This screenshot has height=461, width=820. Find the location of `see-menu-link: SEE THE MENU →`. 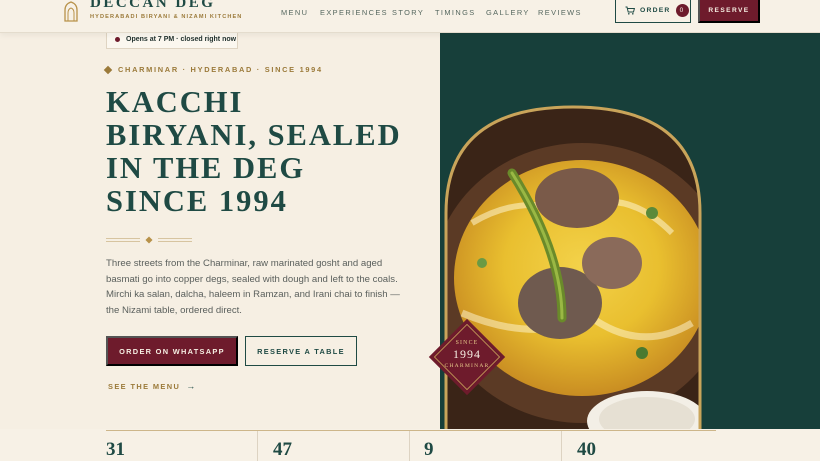

see-menu-link: SEE THE MENU → is located at coordinates (152, 386).